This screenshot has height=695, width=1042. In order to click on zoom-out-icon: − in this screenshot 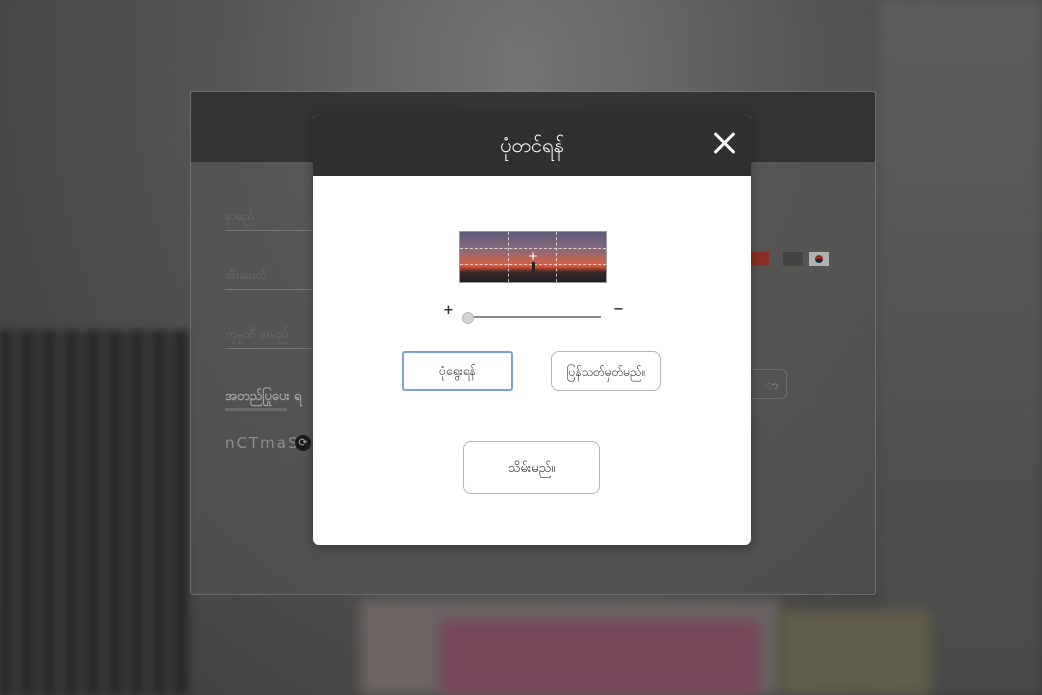, I will do `click(618, 309)`.